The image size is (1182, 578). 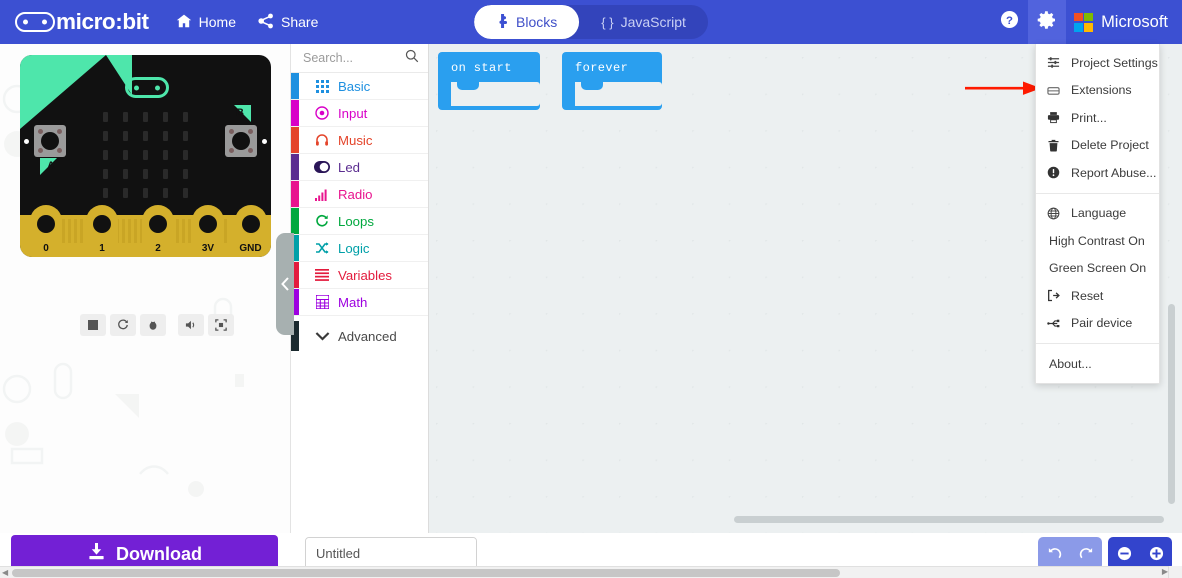 What do you see at coordinates (123, 325) in the screenshot?
I see `restart-button` at bounding box center [123, 325].